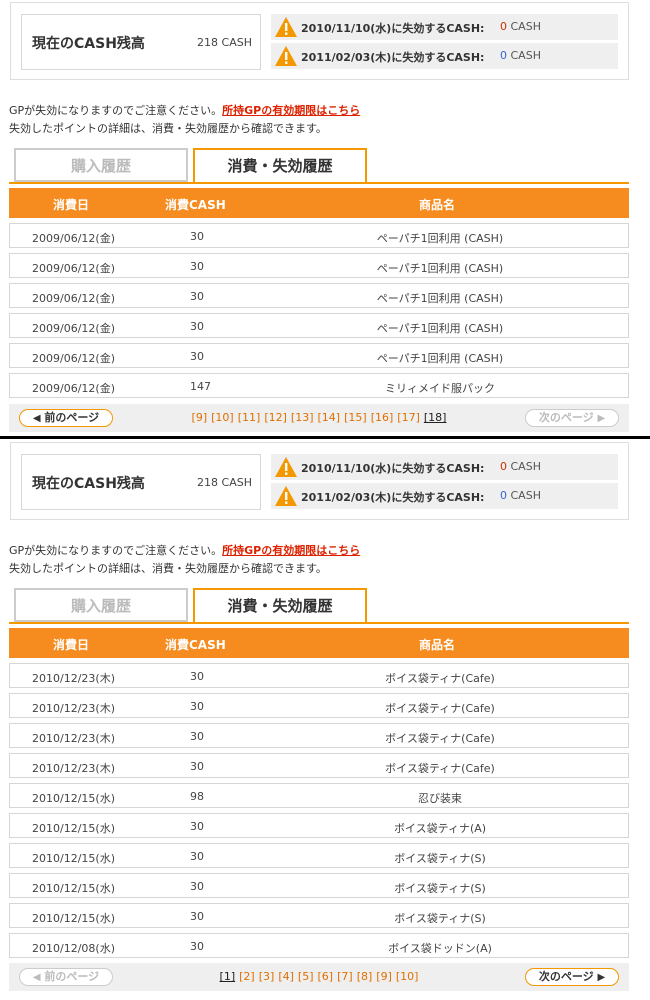 The width and height of the screenshot is (650, 1000). I want to click on row-cash: 147, so click(200, 386).